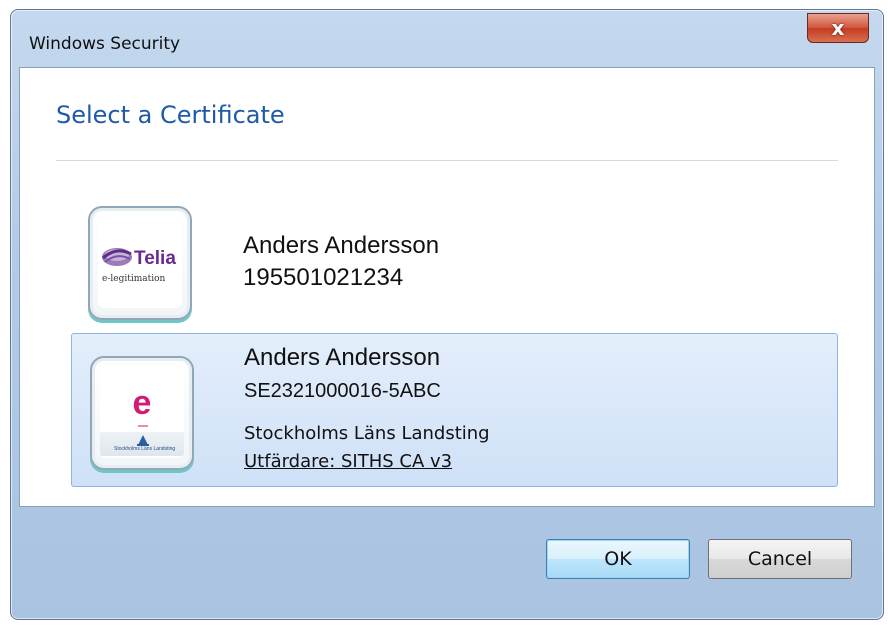 The width and height of the screenshot is (888, 628). I want to click on close-icon: x, so click(838, 28).